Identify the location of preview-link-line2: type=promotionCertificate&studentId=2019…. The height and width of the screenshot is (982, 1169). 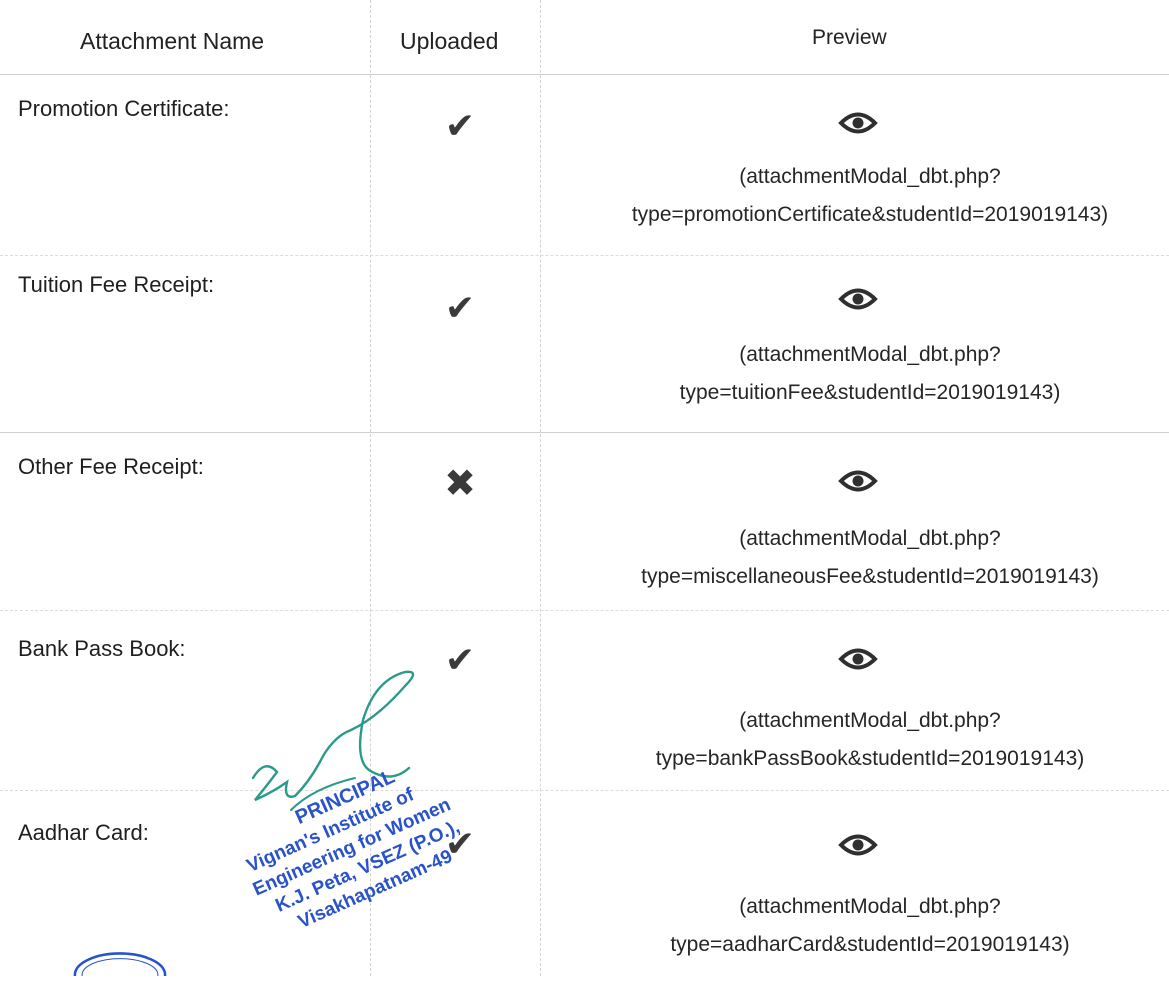
(870, 214).